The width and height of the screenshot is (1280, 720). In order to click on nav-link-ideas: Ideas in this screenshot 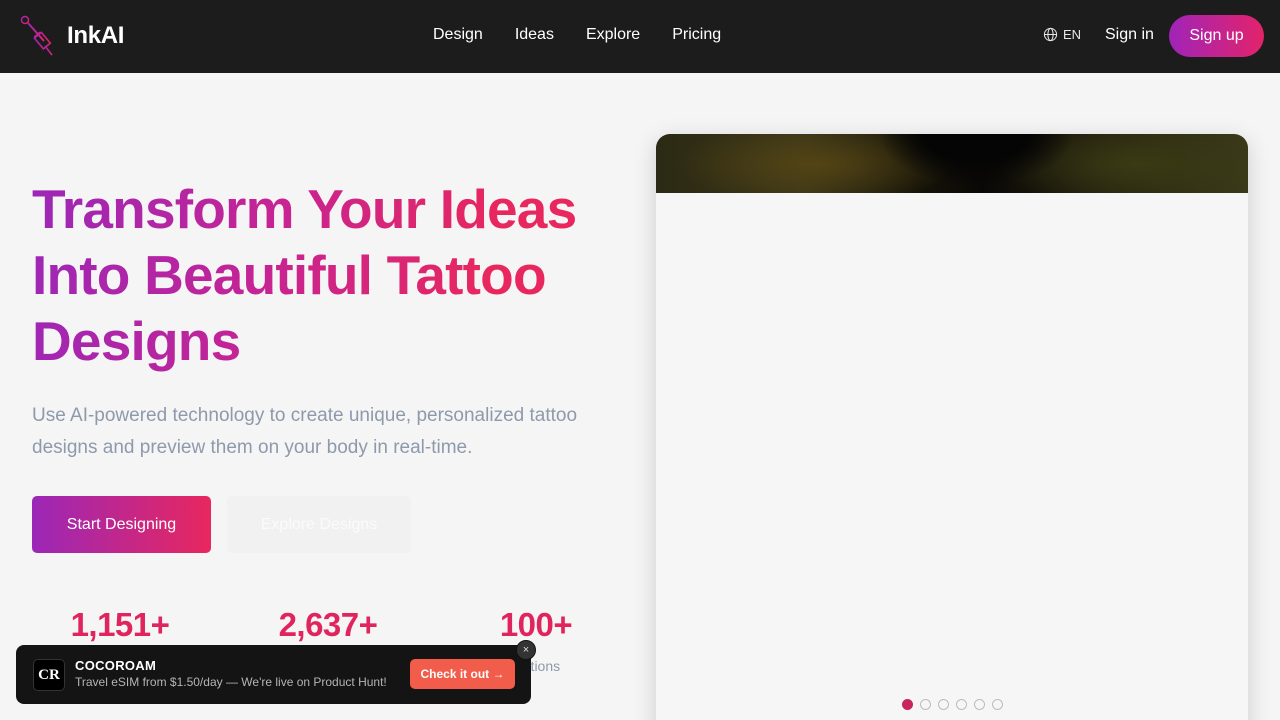, I will do `click(534, 35)`.